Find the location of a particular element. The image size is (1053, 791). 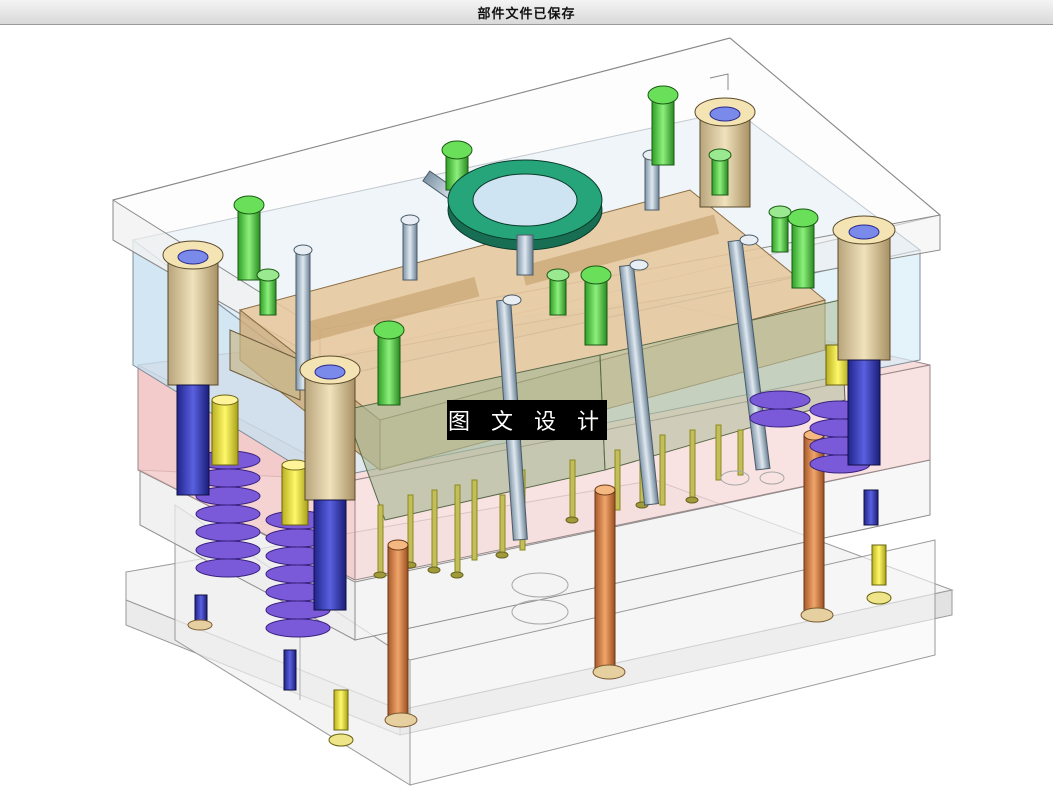

window-titlebar: 部件文件已保存 is located at coordinates (526, 12).